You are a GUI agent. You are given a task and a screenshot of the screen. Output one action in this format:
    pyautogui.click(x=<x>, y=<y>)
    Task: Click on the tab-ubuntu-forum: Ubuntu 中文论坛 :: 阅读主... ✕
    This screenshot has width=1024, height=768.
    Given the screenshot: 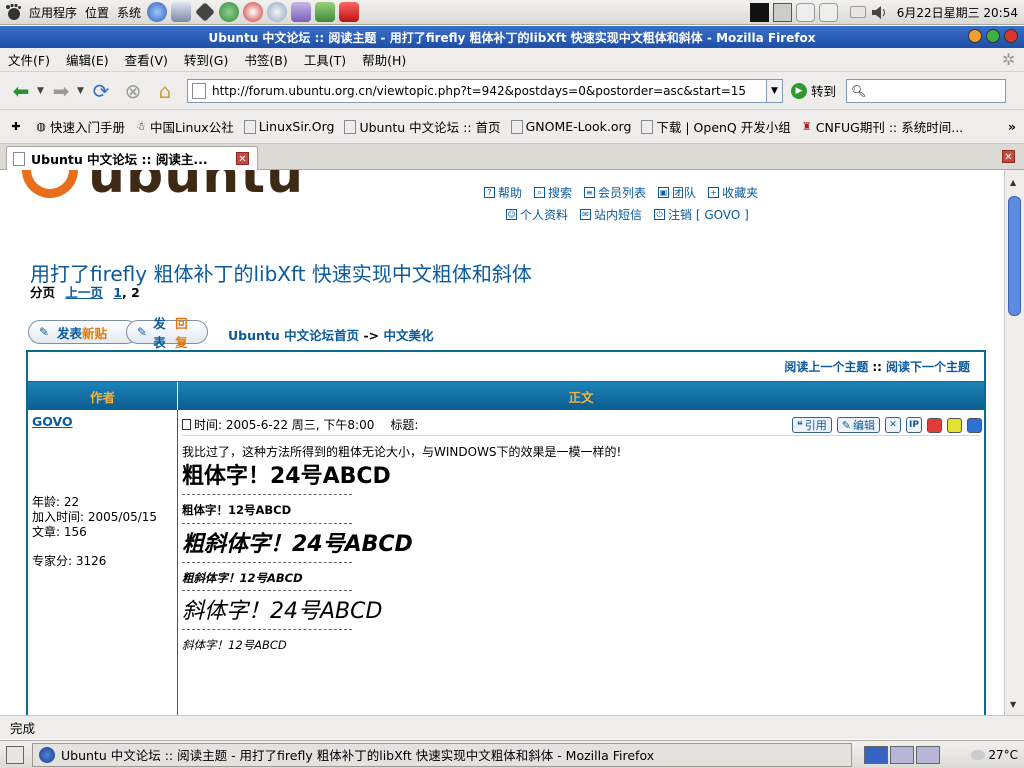 What is the action you would take?
    pyautogui.click(x=132, y=158)
    